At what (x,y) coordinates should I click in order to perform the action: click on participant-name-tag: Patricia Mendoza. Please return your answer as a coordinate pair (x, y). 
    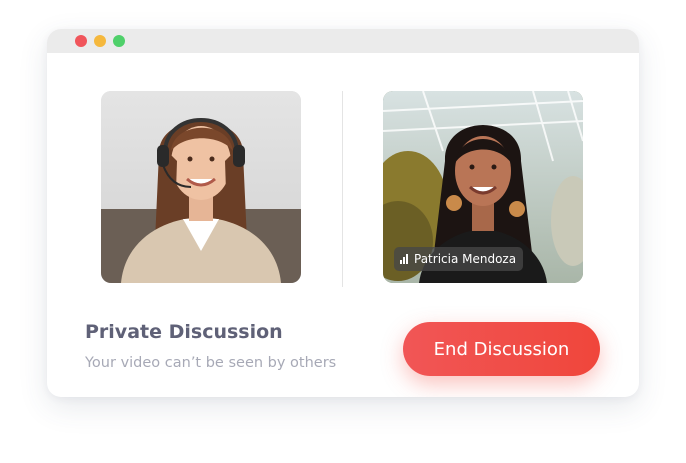
    Looking at the image, I should click on (459, 259).